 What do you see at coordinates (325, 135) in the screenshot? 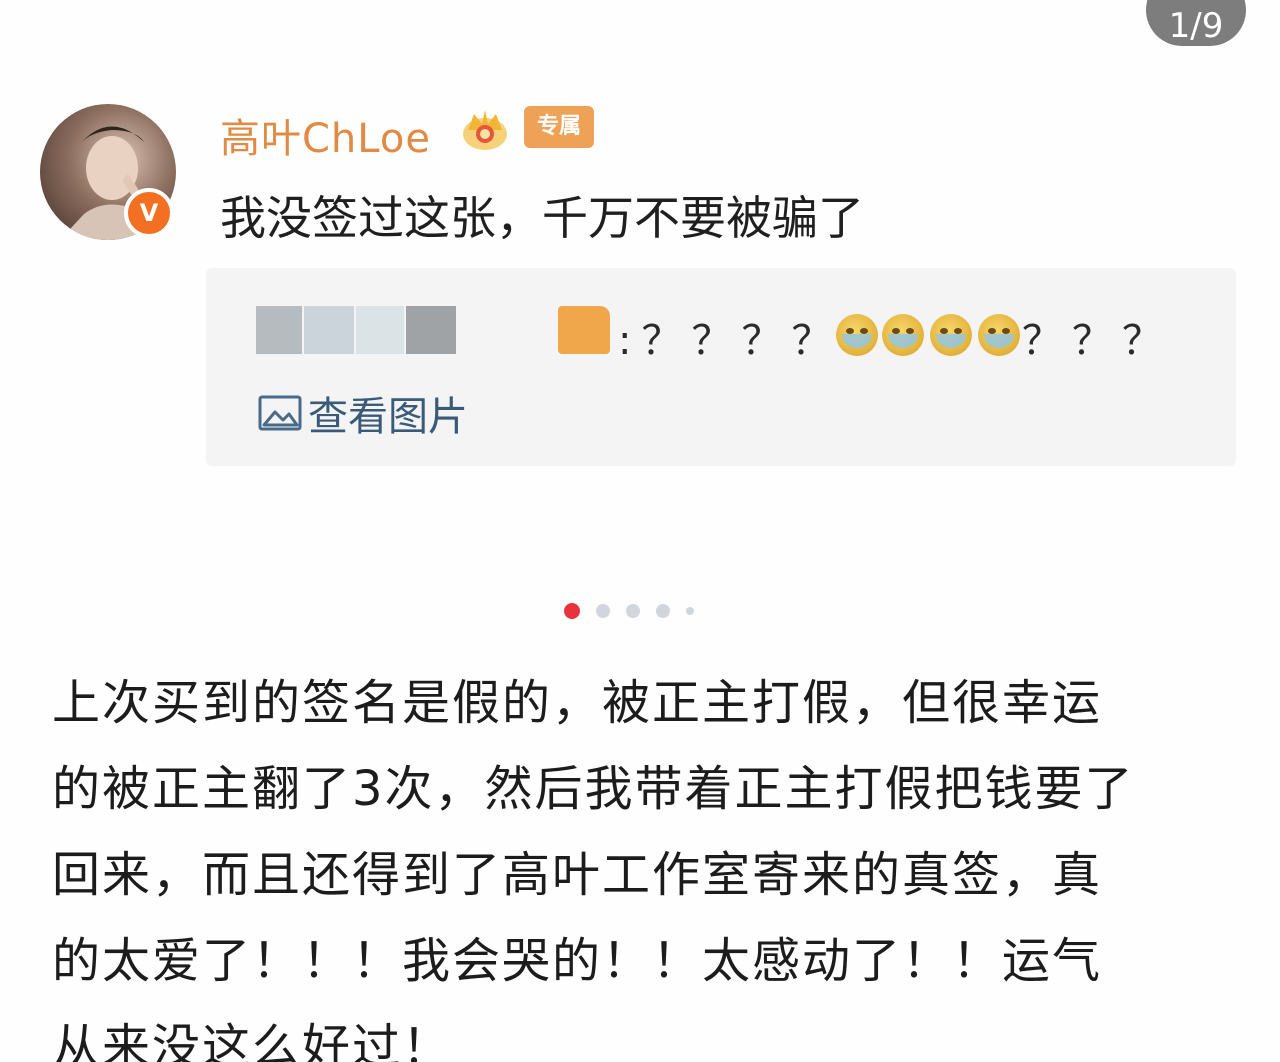
I see `username: 高叶ChLoe` at bounding box center [325, 135].